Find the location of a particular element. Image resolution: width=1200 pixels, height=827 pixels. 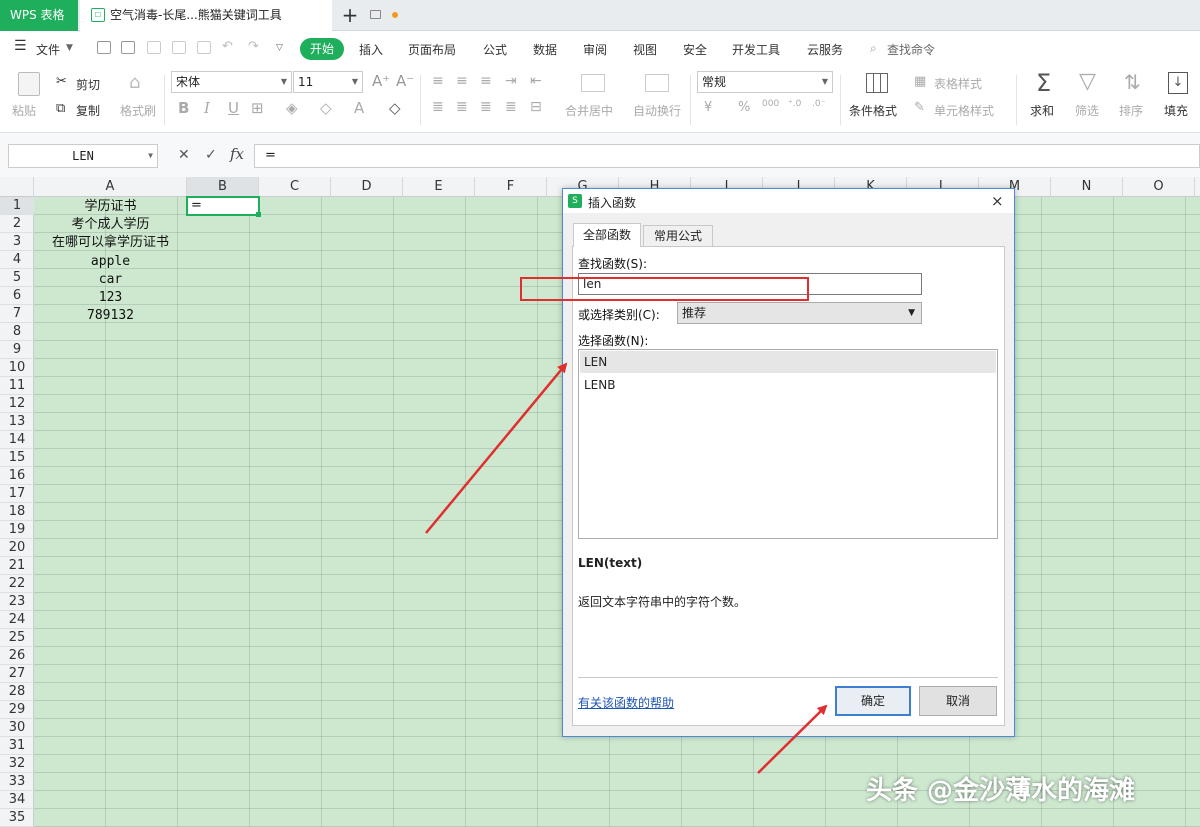

row-header: 26 is located at coordinates (17, 656).